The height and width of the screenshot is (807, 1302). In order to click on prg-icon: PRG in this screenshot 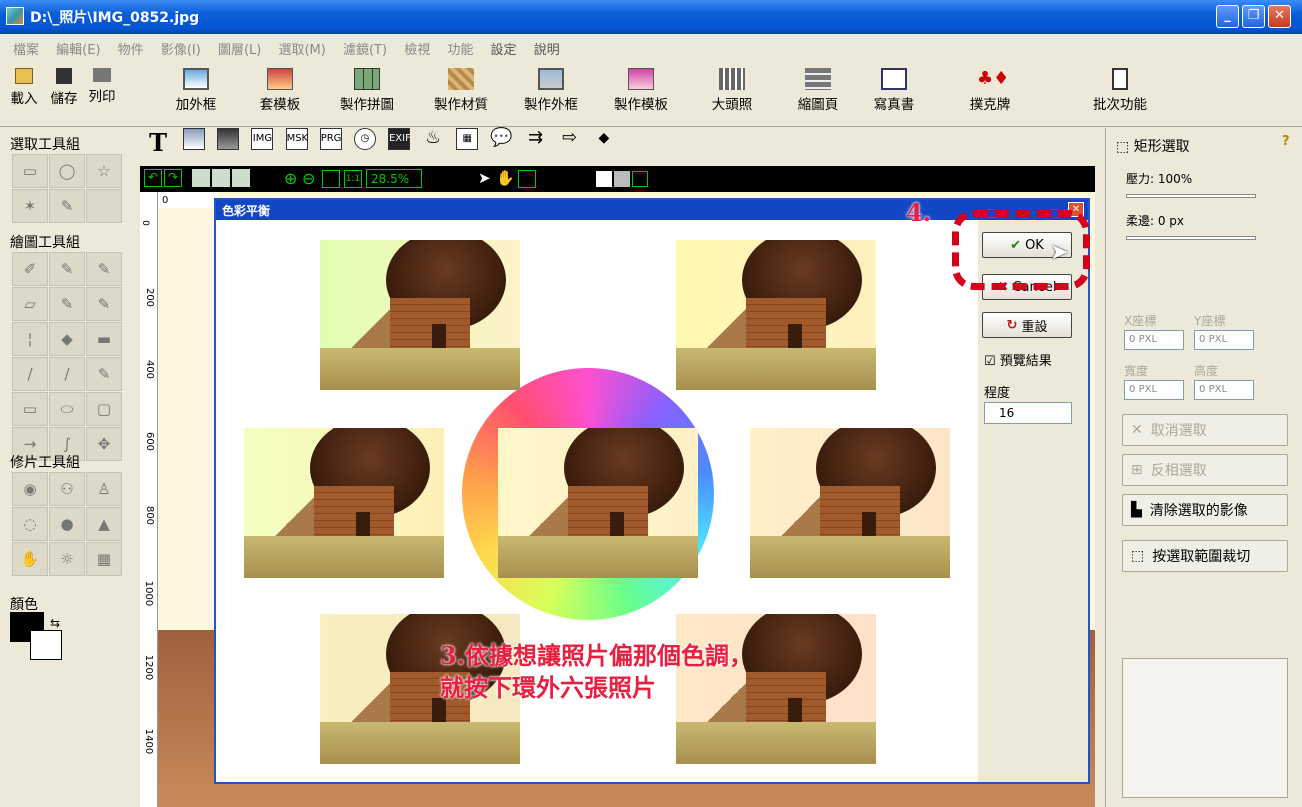, I will do `click(330, 139)`.